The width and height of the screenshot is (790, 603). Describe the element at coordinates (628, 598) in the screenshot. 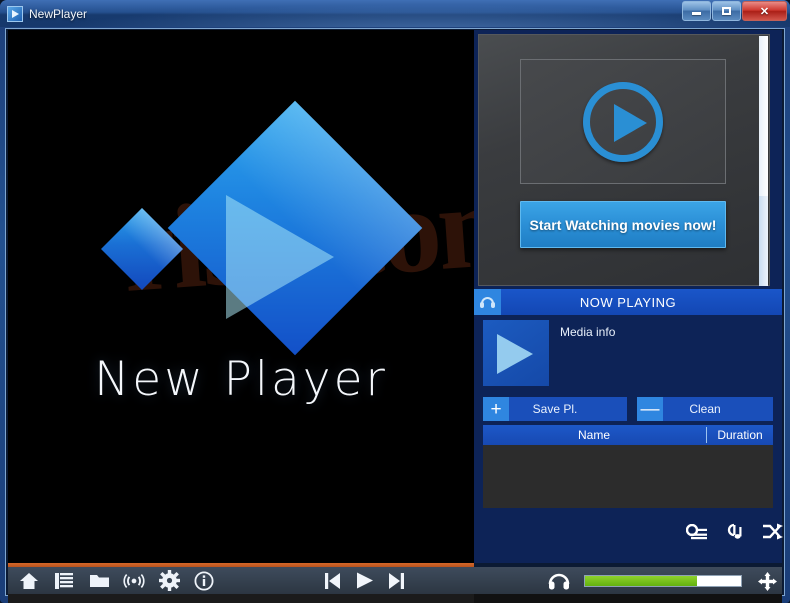

I see `status-dark-pad` at that location.